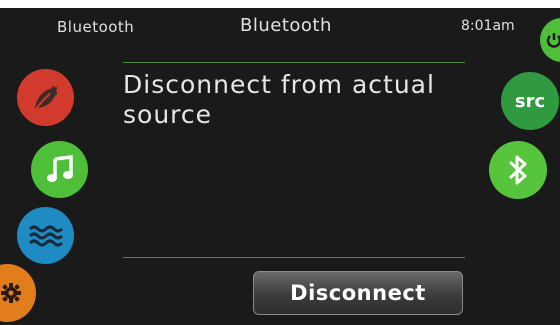 Image resolution: width=560 pixels, height=325 pixels. What do you see at coordinates (294, 62) in the screenshot?
I see `top-divider` at bounding box center [294, 62].